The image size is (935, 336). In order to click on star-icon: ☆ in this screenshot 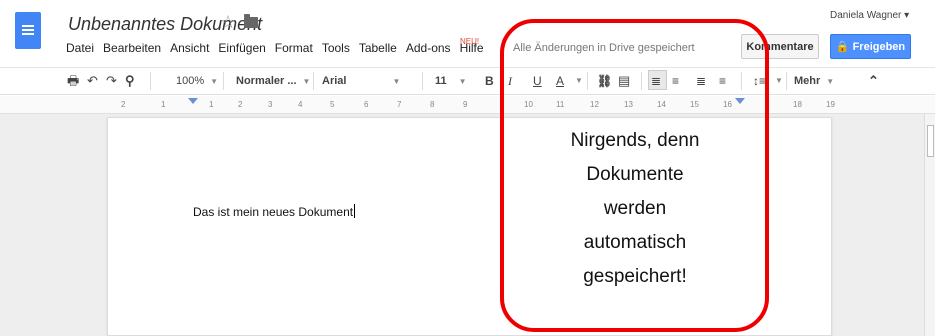, I will do `click(228, 22)`.